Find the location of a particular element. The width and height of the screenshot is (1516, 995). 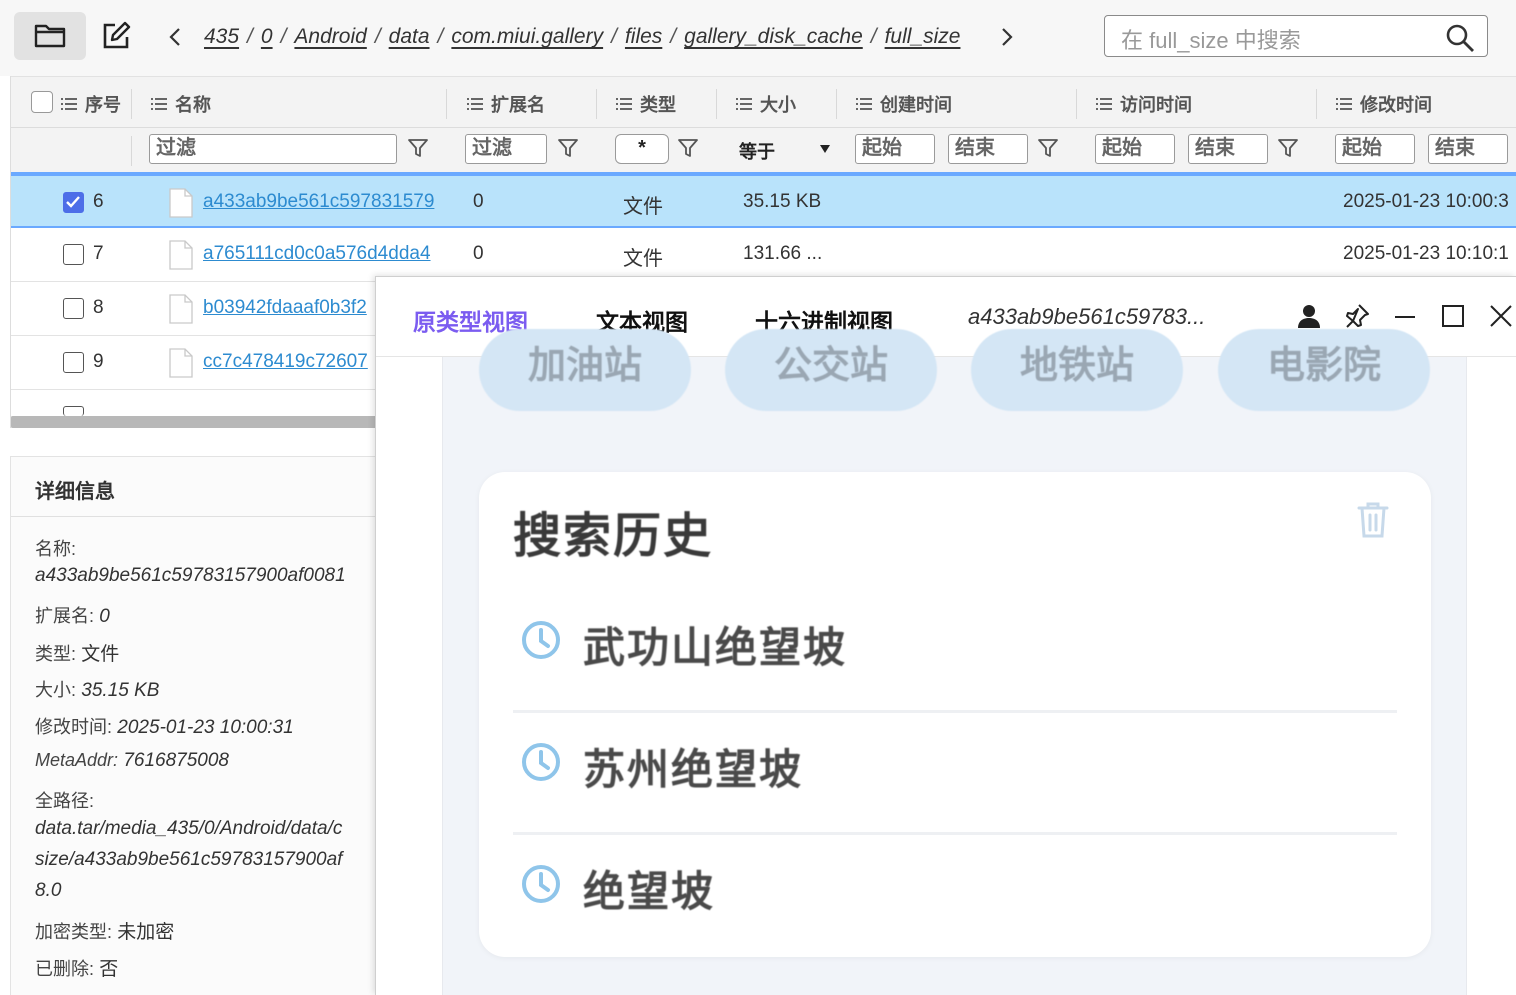

breadcrumb-item: com.miui.gallery is located at coordinates (527, 36).